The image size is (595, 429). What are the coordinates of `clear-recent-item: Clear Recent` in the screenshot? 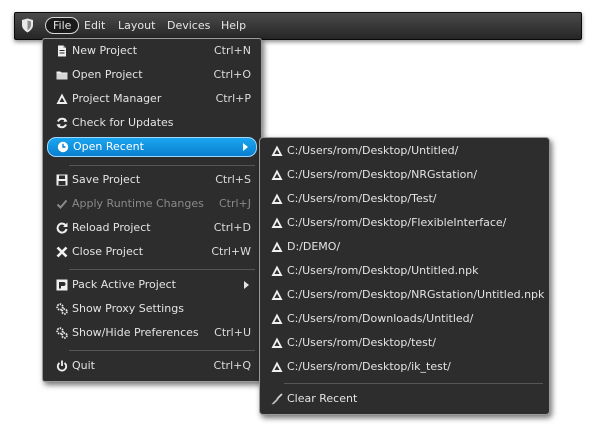 It's located at (404, 399).